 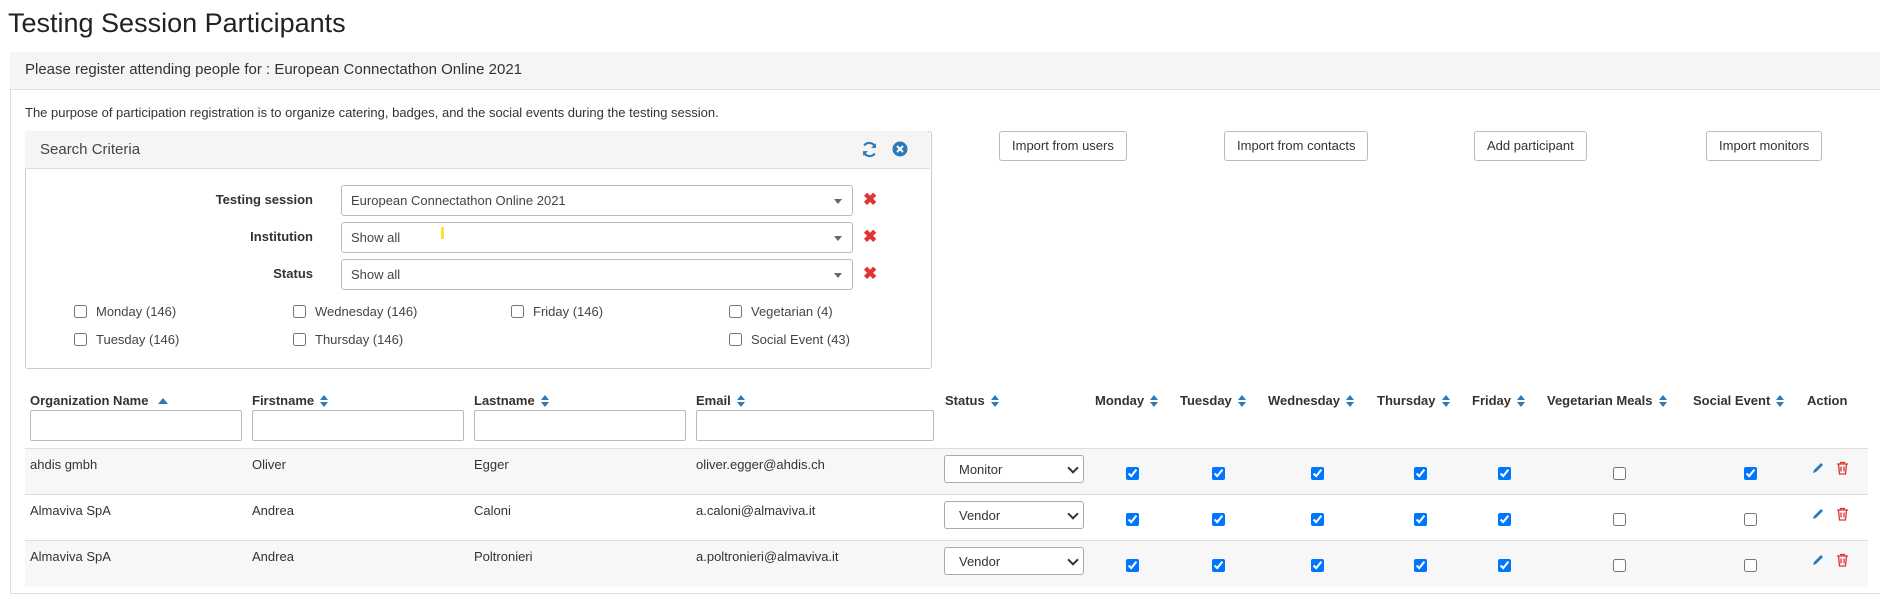 What do you see at coordinates (789, 339) in the screenshot?
I see `filter-social-event: Social Event (43)` at bounding box center [789, 339].